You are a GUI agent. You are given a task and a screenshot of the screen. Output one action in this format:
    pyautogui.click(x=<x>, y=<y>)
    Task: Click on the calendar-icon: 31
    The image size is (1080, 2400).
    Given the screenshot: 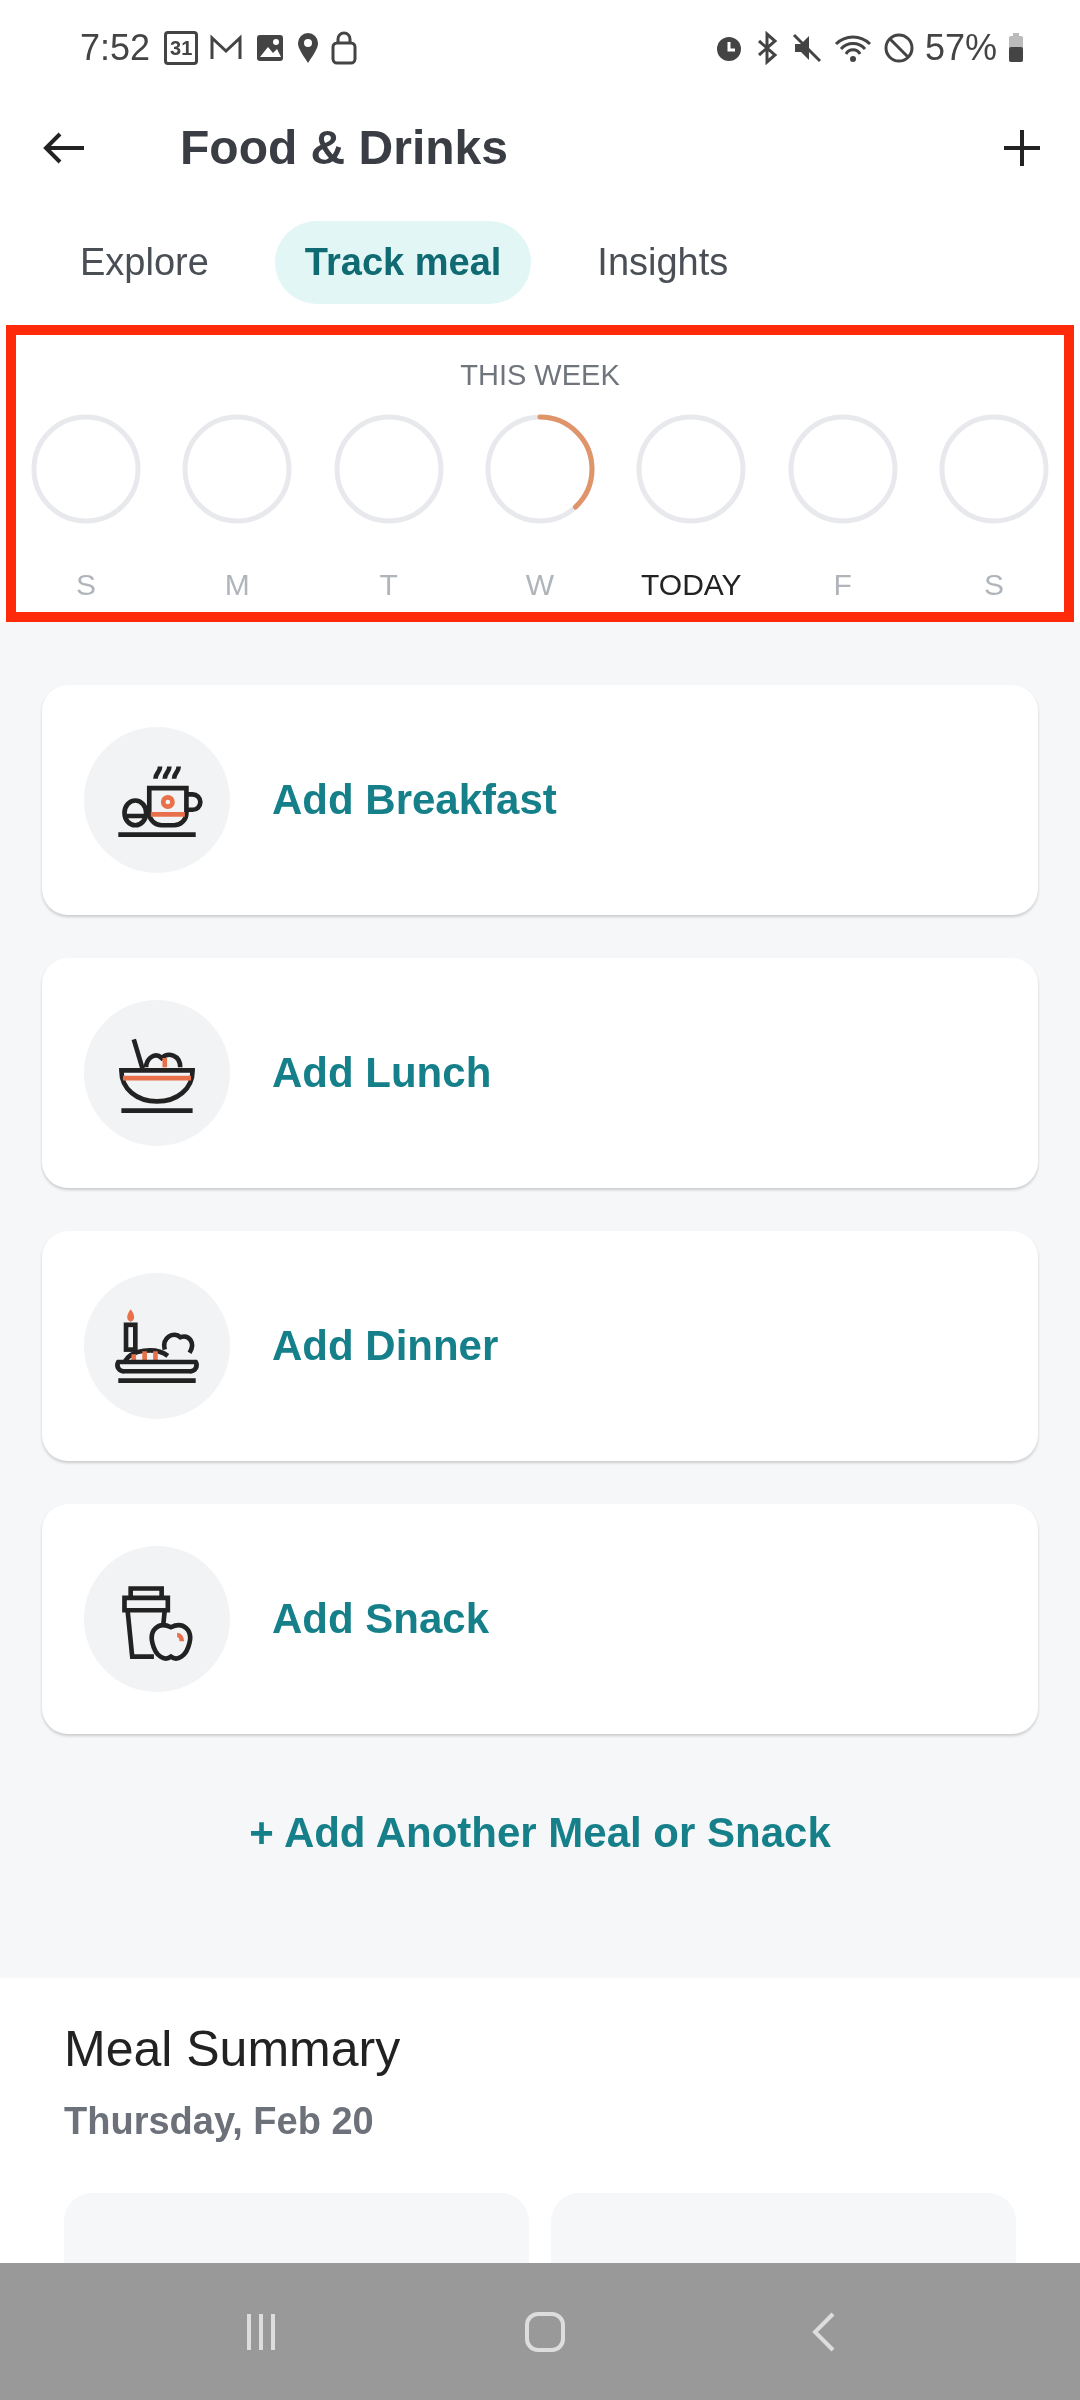 What is the action you would take?
    pyautogui.click(x=181, y=47)
    